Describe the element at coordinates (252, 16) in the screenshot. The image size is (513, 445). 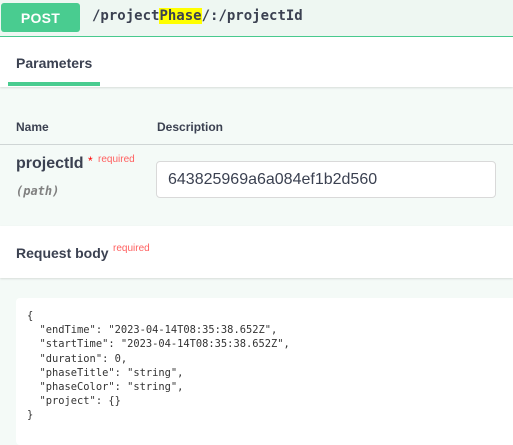
I see `path-suffix: /:/projectId` at that location.